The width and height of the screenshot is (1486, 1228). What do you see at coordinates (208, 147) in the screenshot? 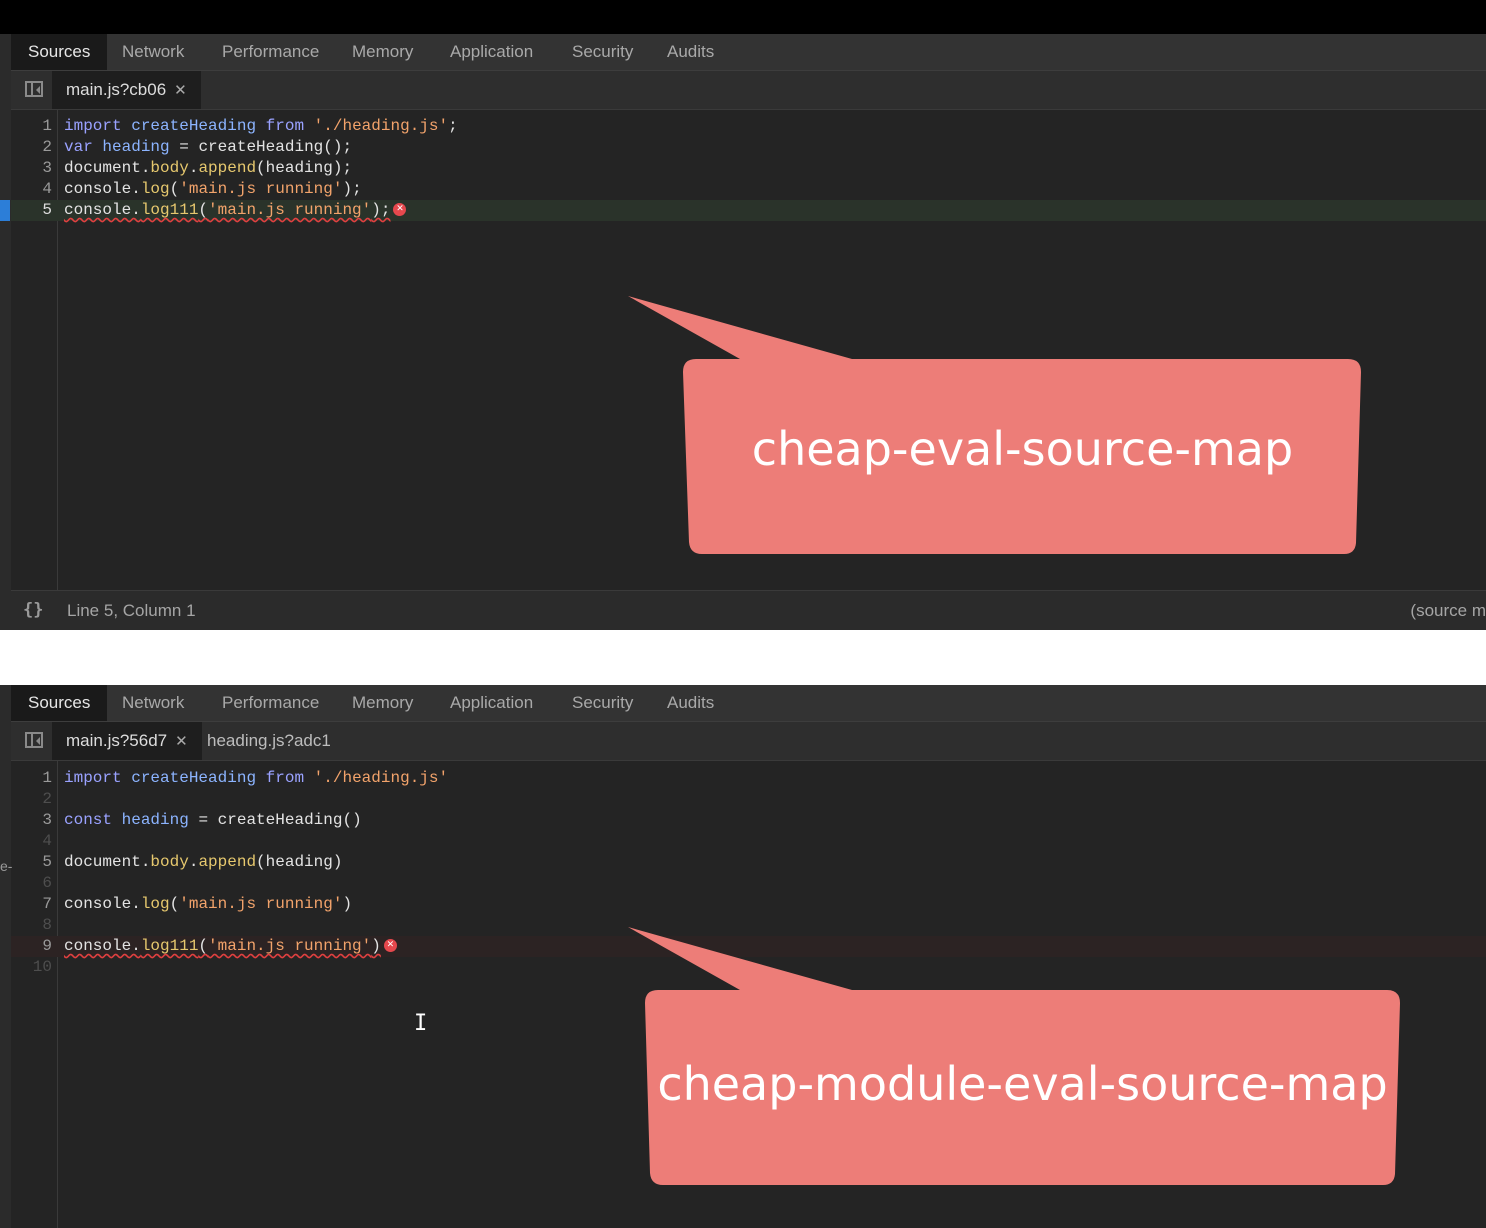
I see `code-text: var heading = createHeading();` at bounding box center [208, 147].